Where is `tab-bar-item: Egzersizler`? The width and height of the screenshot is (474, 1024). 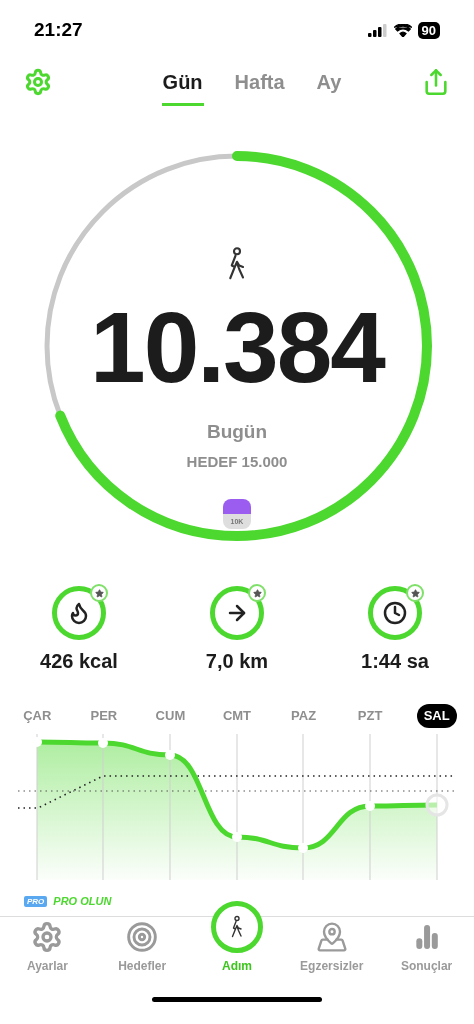
tab-bar-item: Egzersizler is located at coordinates (332, 946).